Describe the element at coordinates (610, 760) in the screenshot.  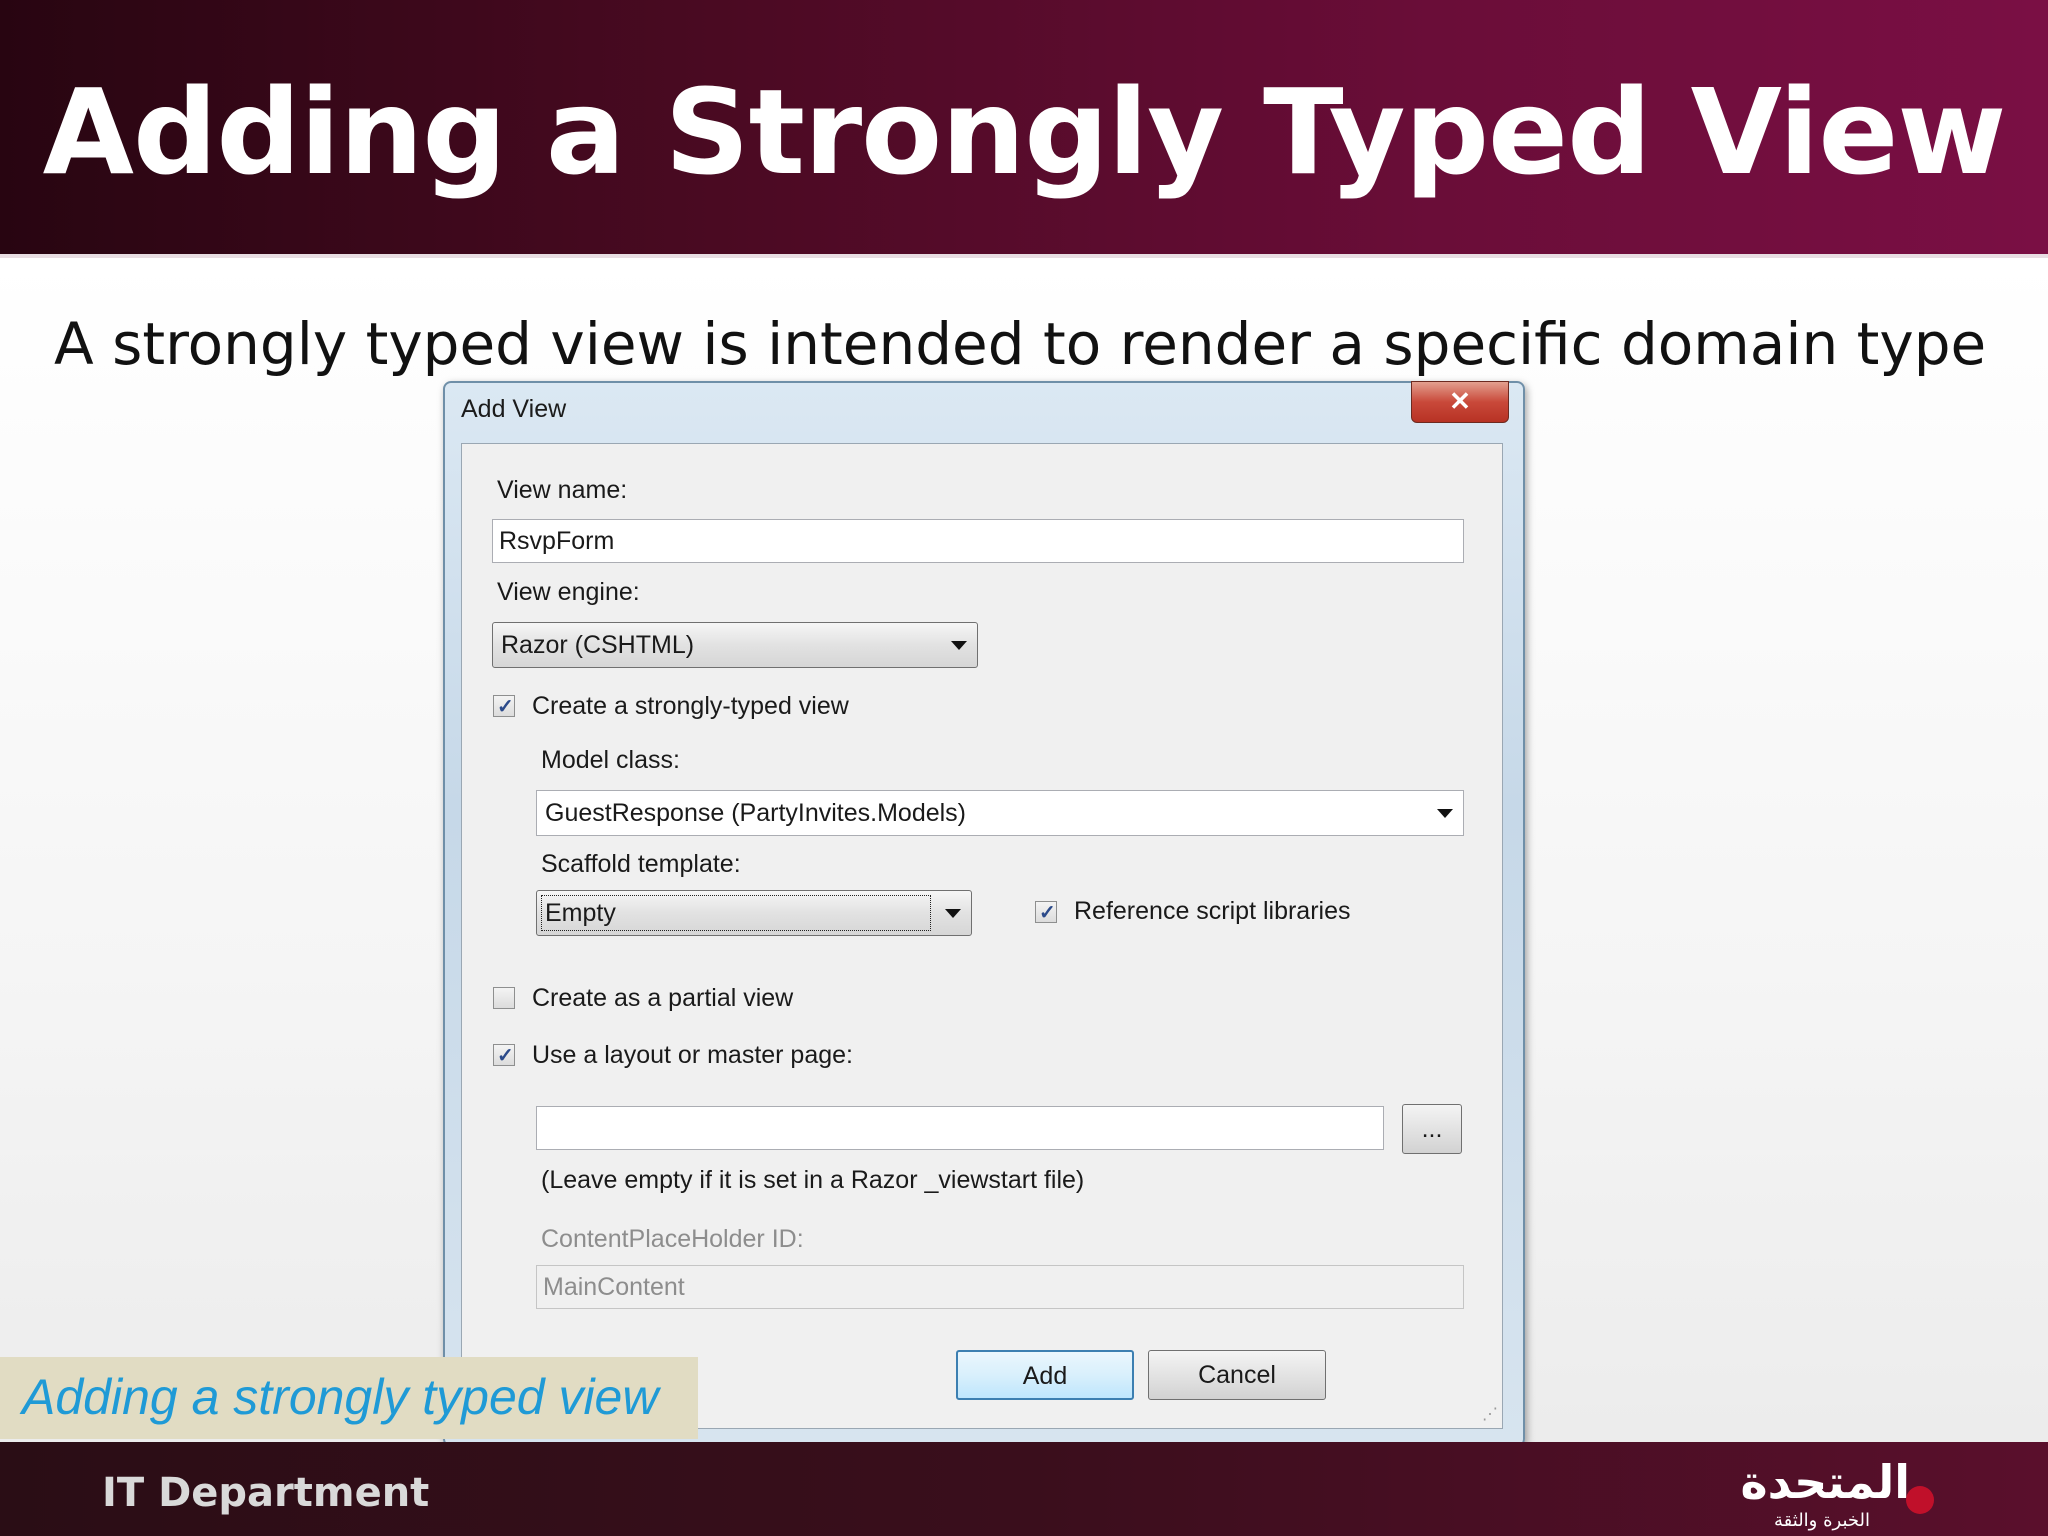
I see `model-class-label: Model class:` at that location.